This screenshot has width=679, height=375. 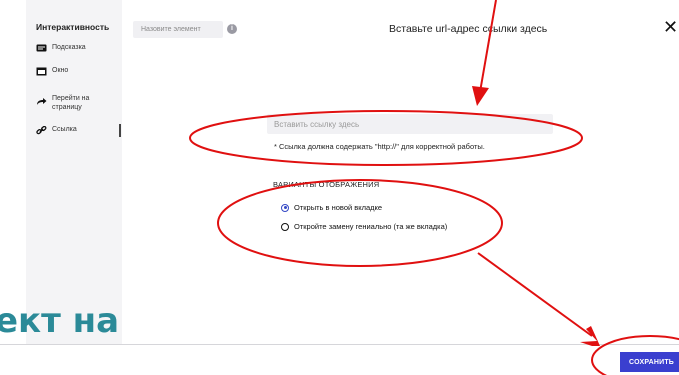 I want to click on modal-title: Вставьте url-адрес ссылки здесь, so click(x=468, y=29).